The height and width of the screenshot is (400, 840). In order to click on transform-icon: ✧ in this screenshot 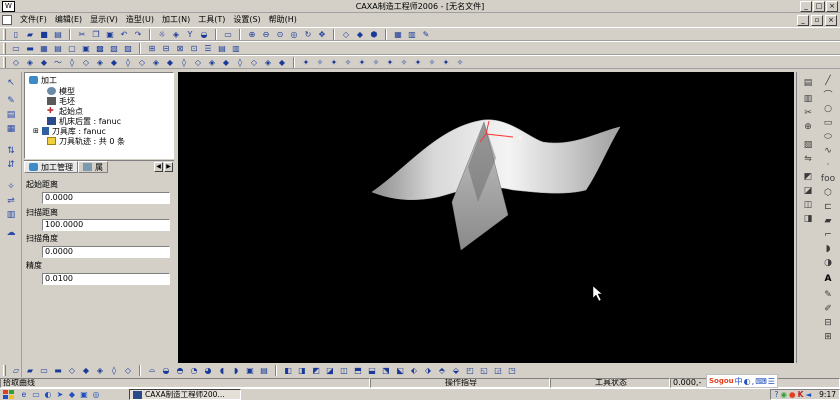, I will do `click(11, 186)`.